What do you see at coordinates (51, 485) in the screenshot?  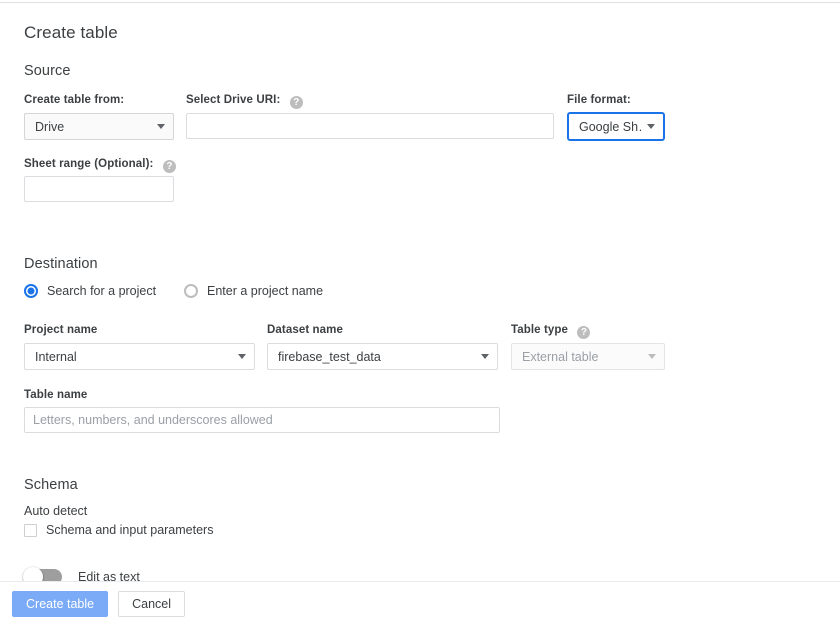 I see `schema-section-heading: Schema` at bounding box center [51, 485].